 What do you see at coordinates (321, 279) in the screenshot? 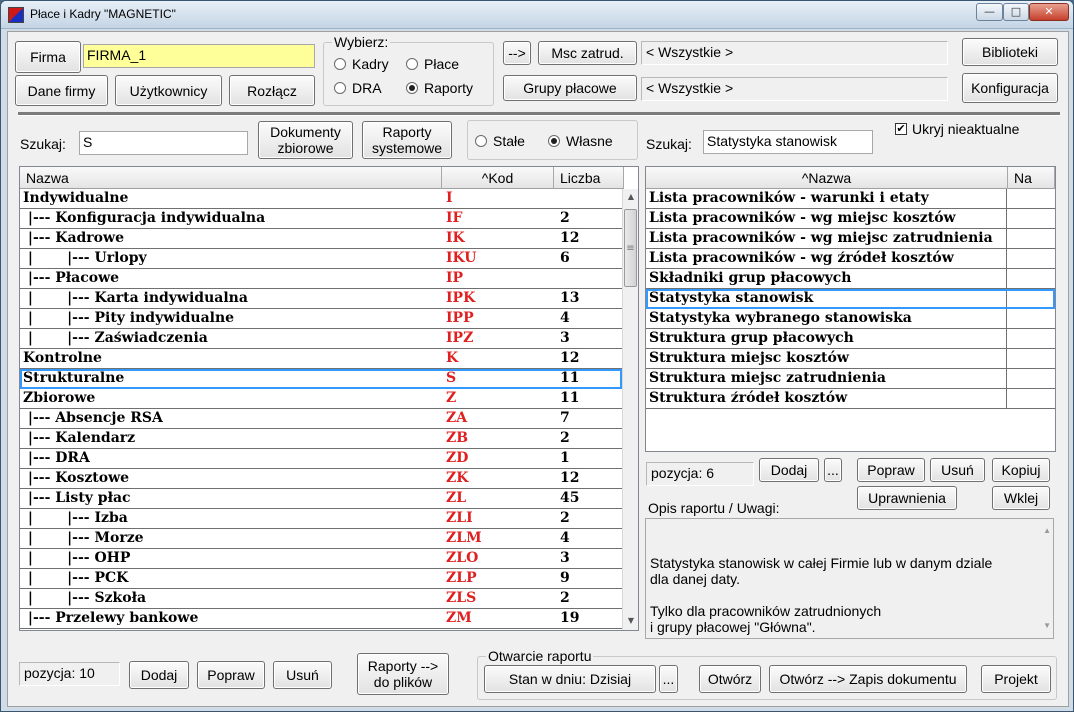
I see `table-row: |--- Płacowe IP` at bounding box center [321, 279].